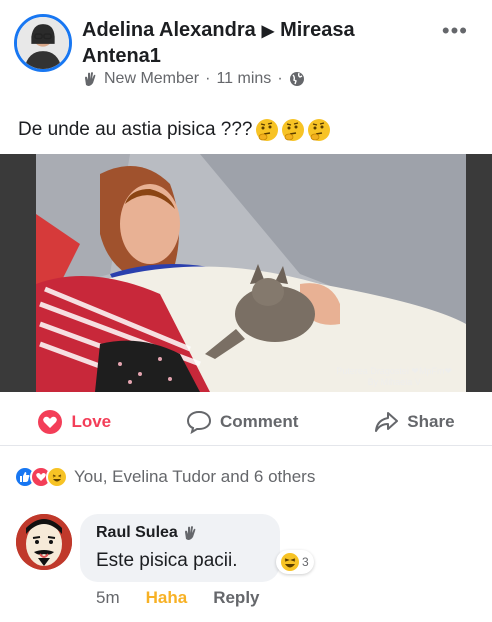  Describe the element at coordinates (455, 31) in the screenshot. I see `more-options-icon: •••` at that location.